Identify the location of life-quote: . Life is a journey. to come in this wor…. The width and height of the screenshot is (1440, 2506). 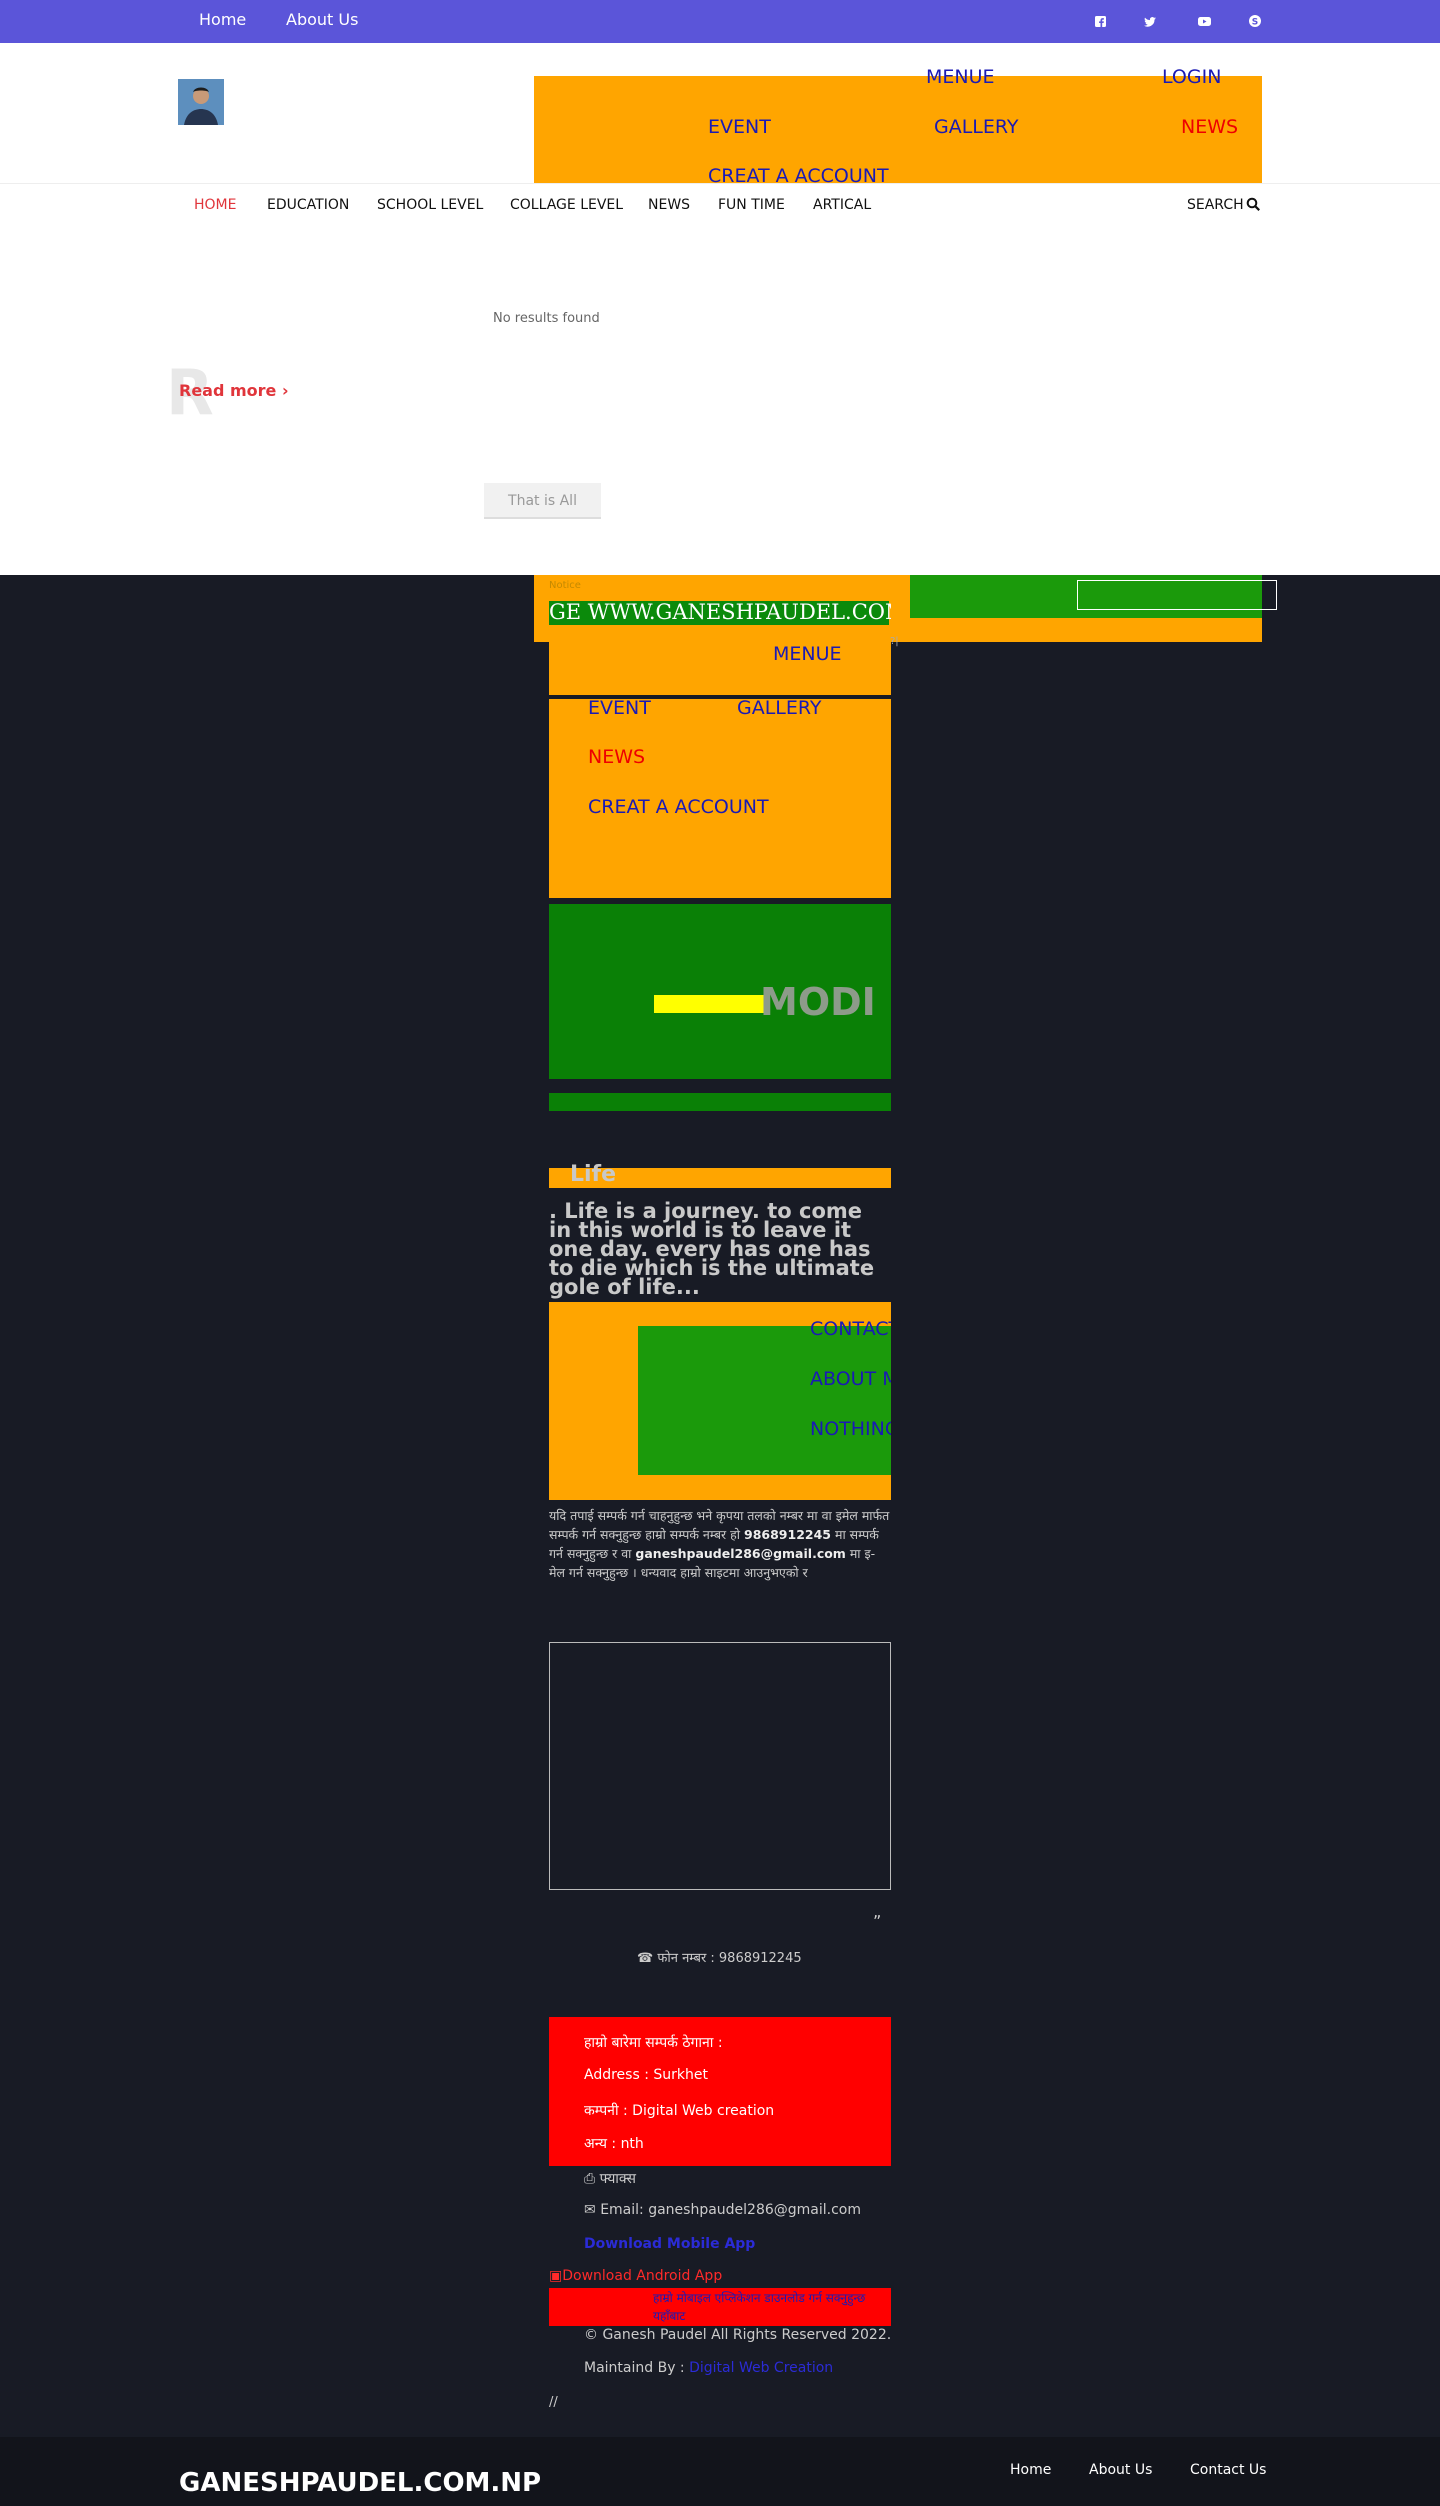
(712, 1249).